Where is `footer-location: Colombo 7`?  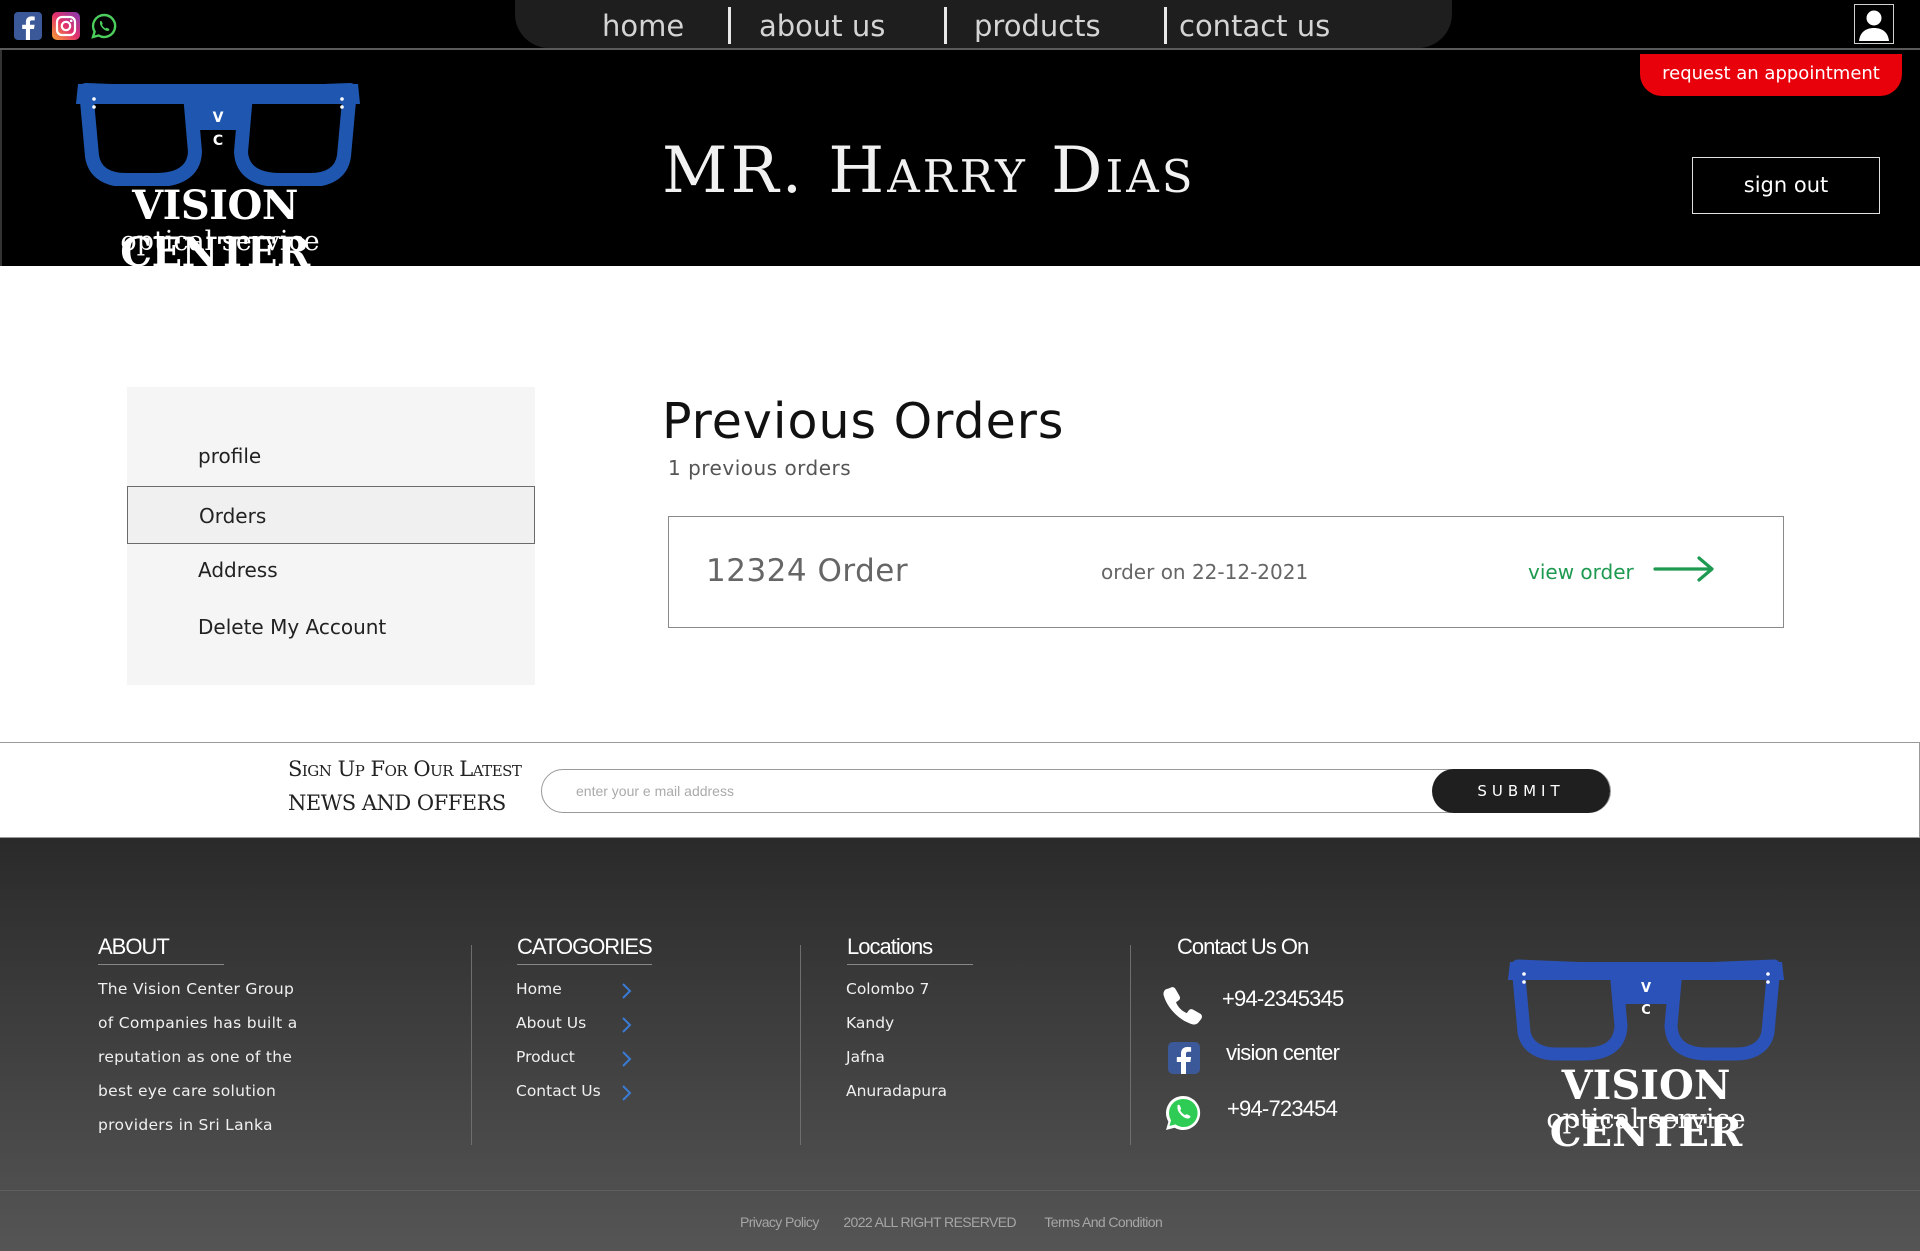 footer-location: Colombo 7 is located at coordinates (888, 989).